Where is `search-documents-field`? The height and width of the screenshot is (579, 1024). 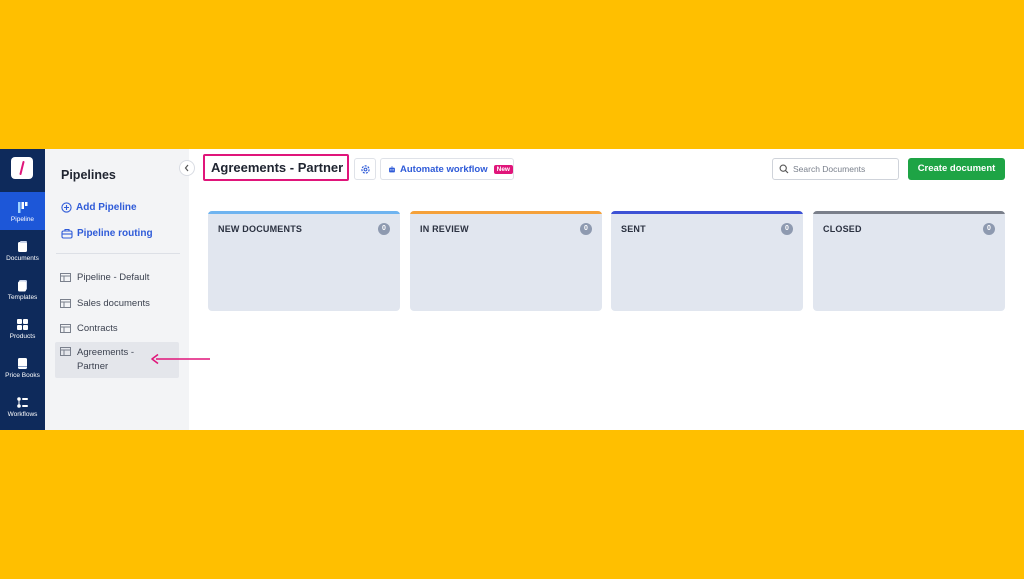
search-documents-field is located at coordinates (835, 169).